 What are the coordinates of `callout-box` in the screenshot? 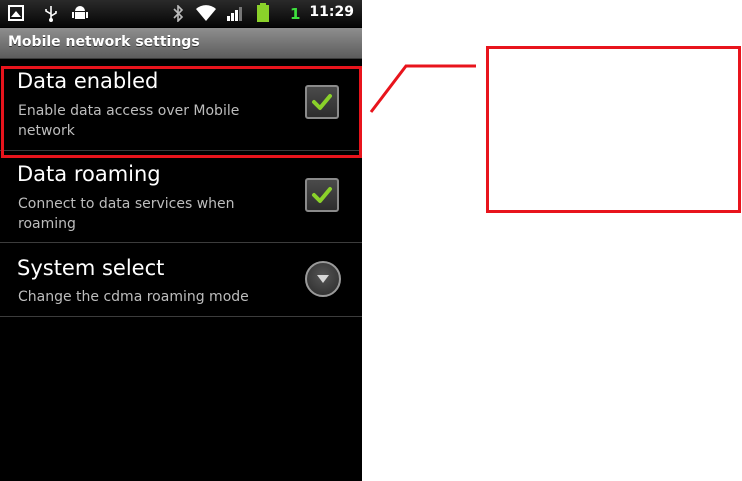 It's located at (613, 129).